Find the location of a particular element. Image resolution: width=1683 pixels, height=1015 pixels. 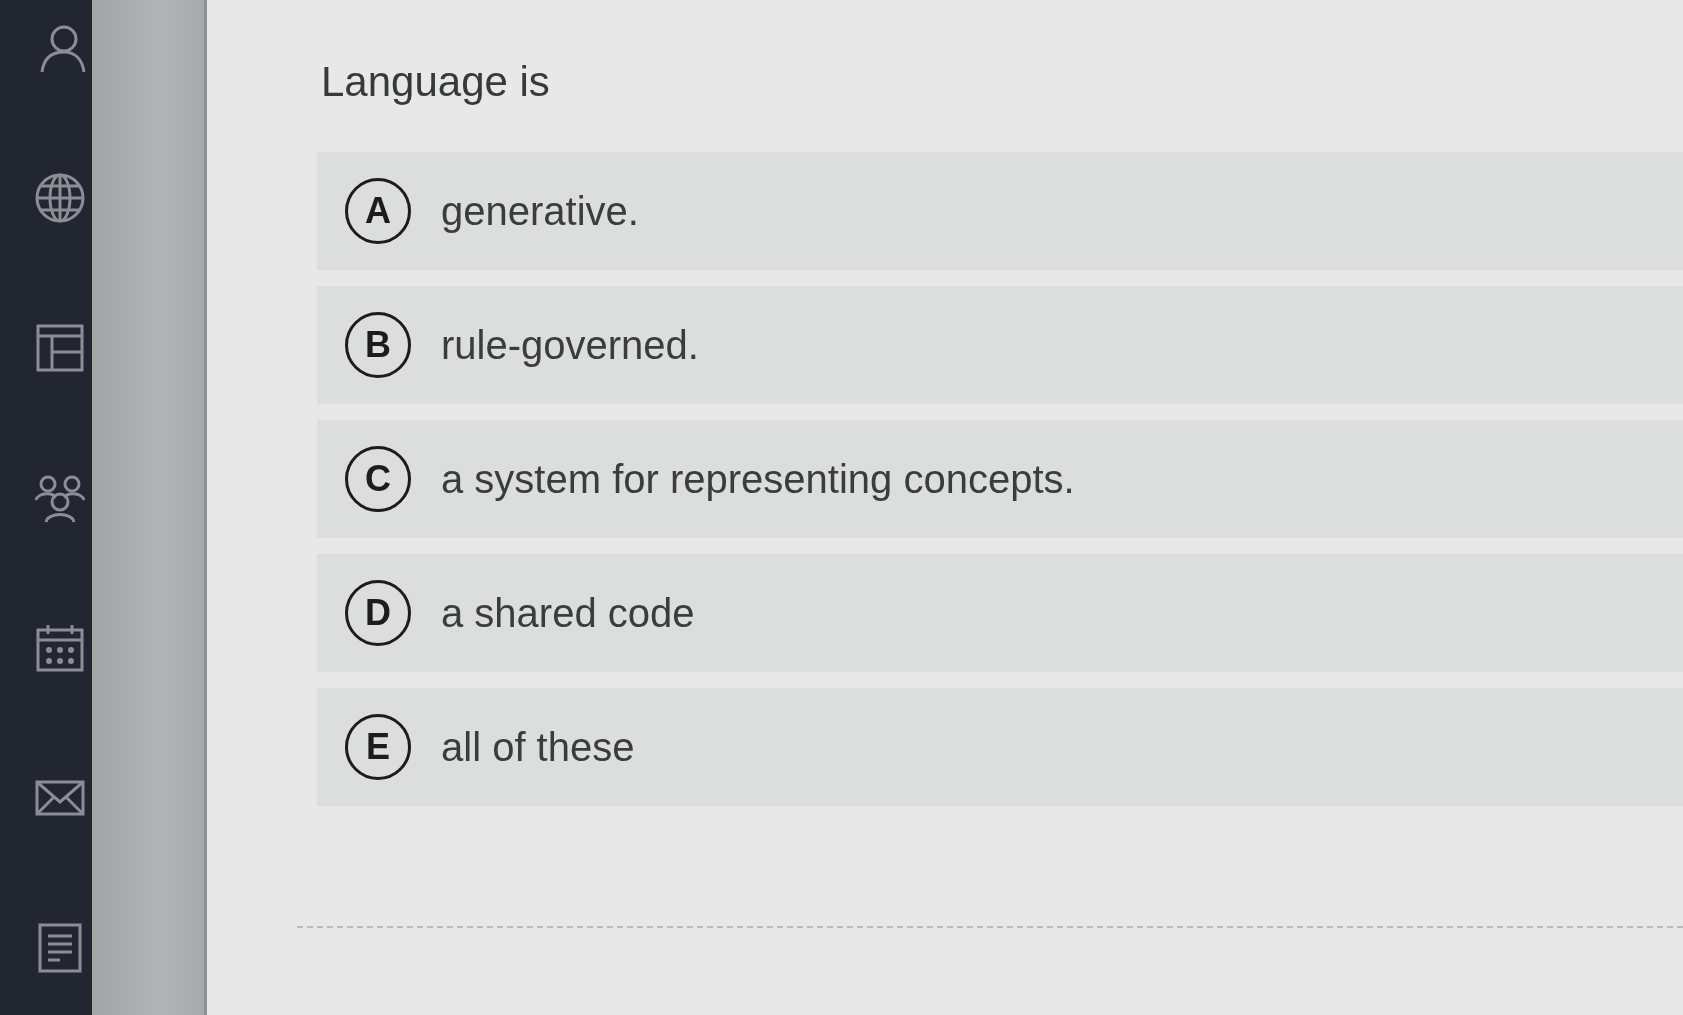

answer-option: C a system for representing concepts. is located at coordinates (1000, 479).